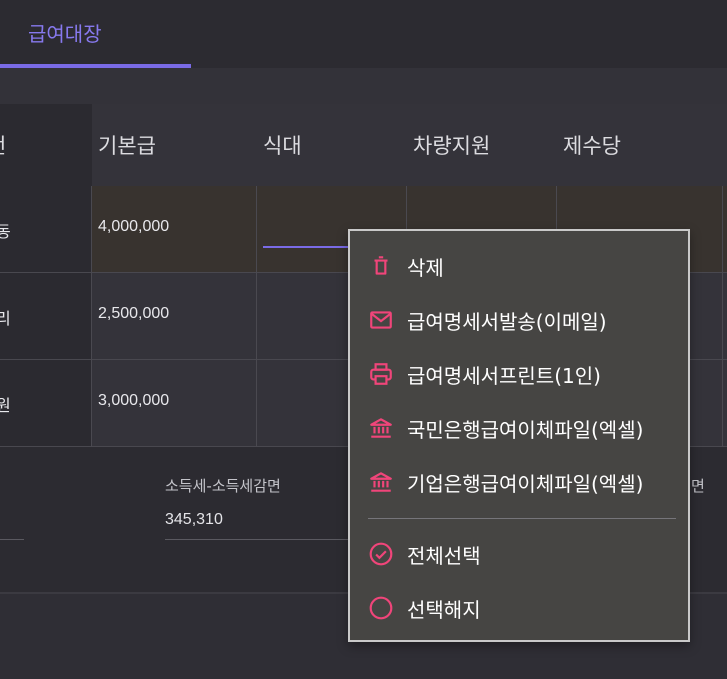  I want to click on menu-divider, so click(522, 518).